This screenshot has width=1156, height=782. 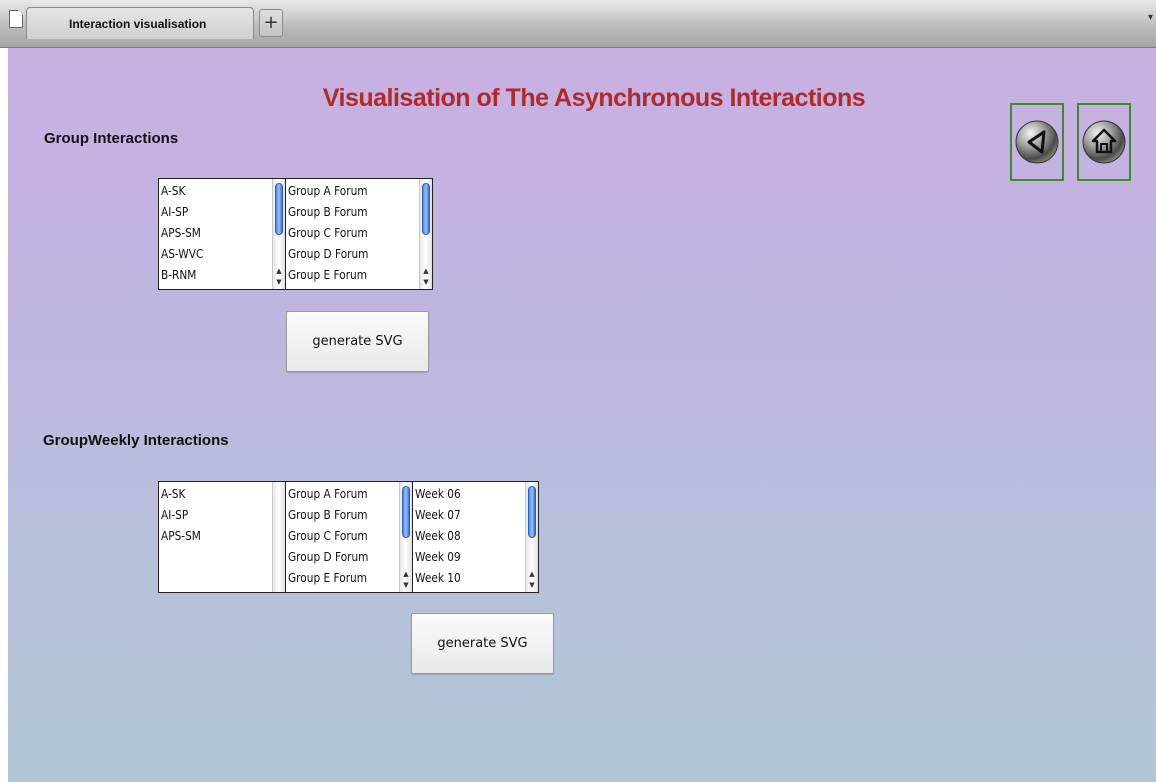 What do you see at coordinates (469, 557) in the screenshot?
I see `list-option: Week 09` at bounding box center [469, 557].